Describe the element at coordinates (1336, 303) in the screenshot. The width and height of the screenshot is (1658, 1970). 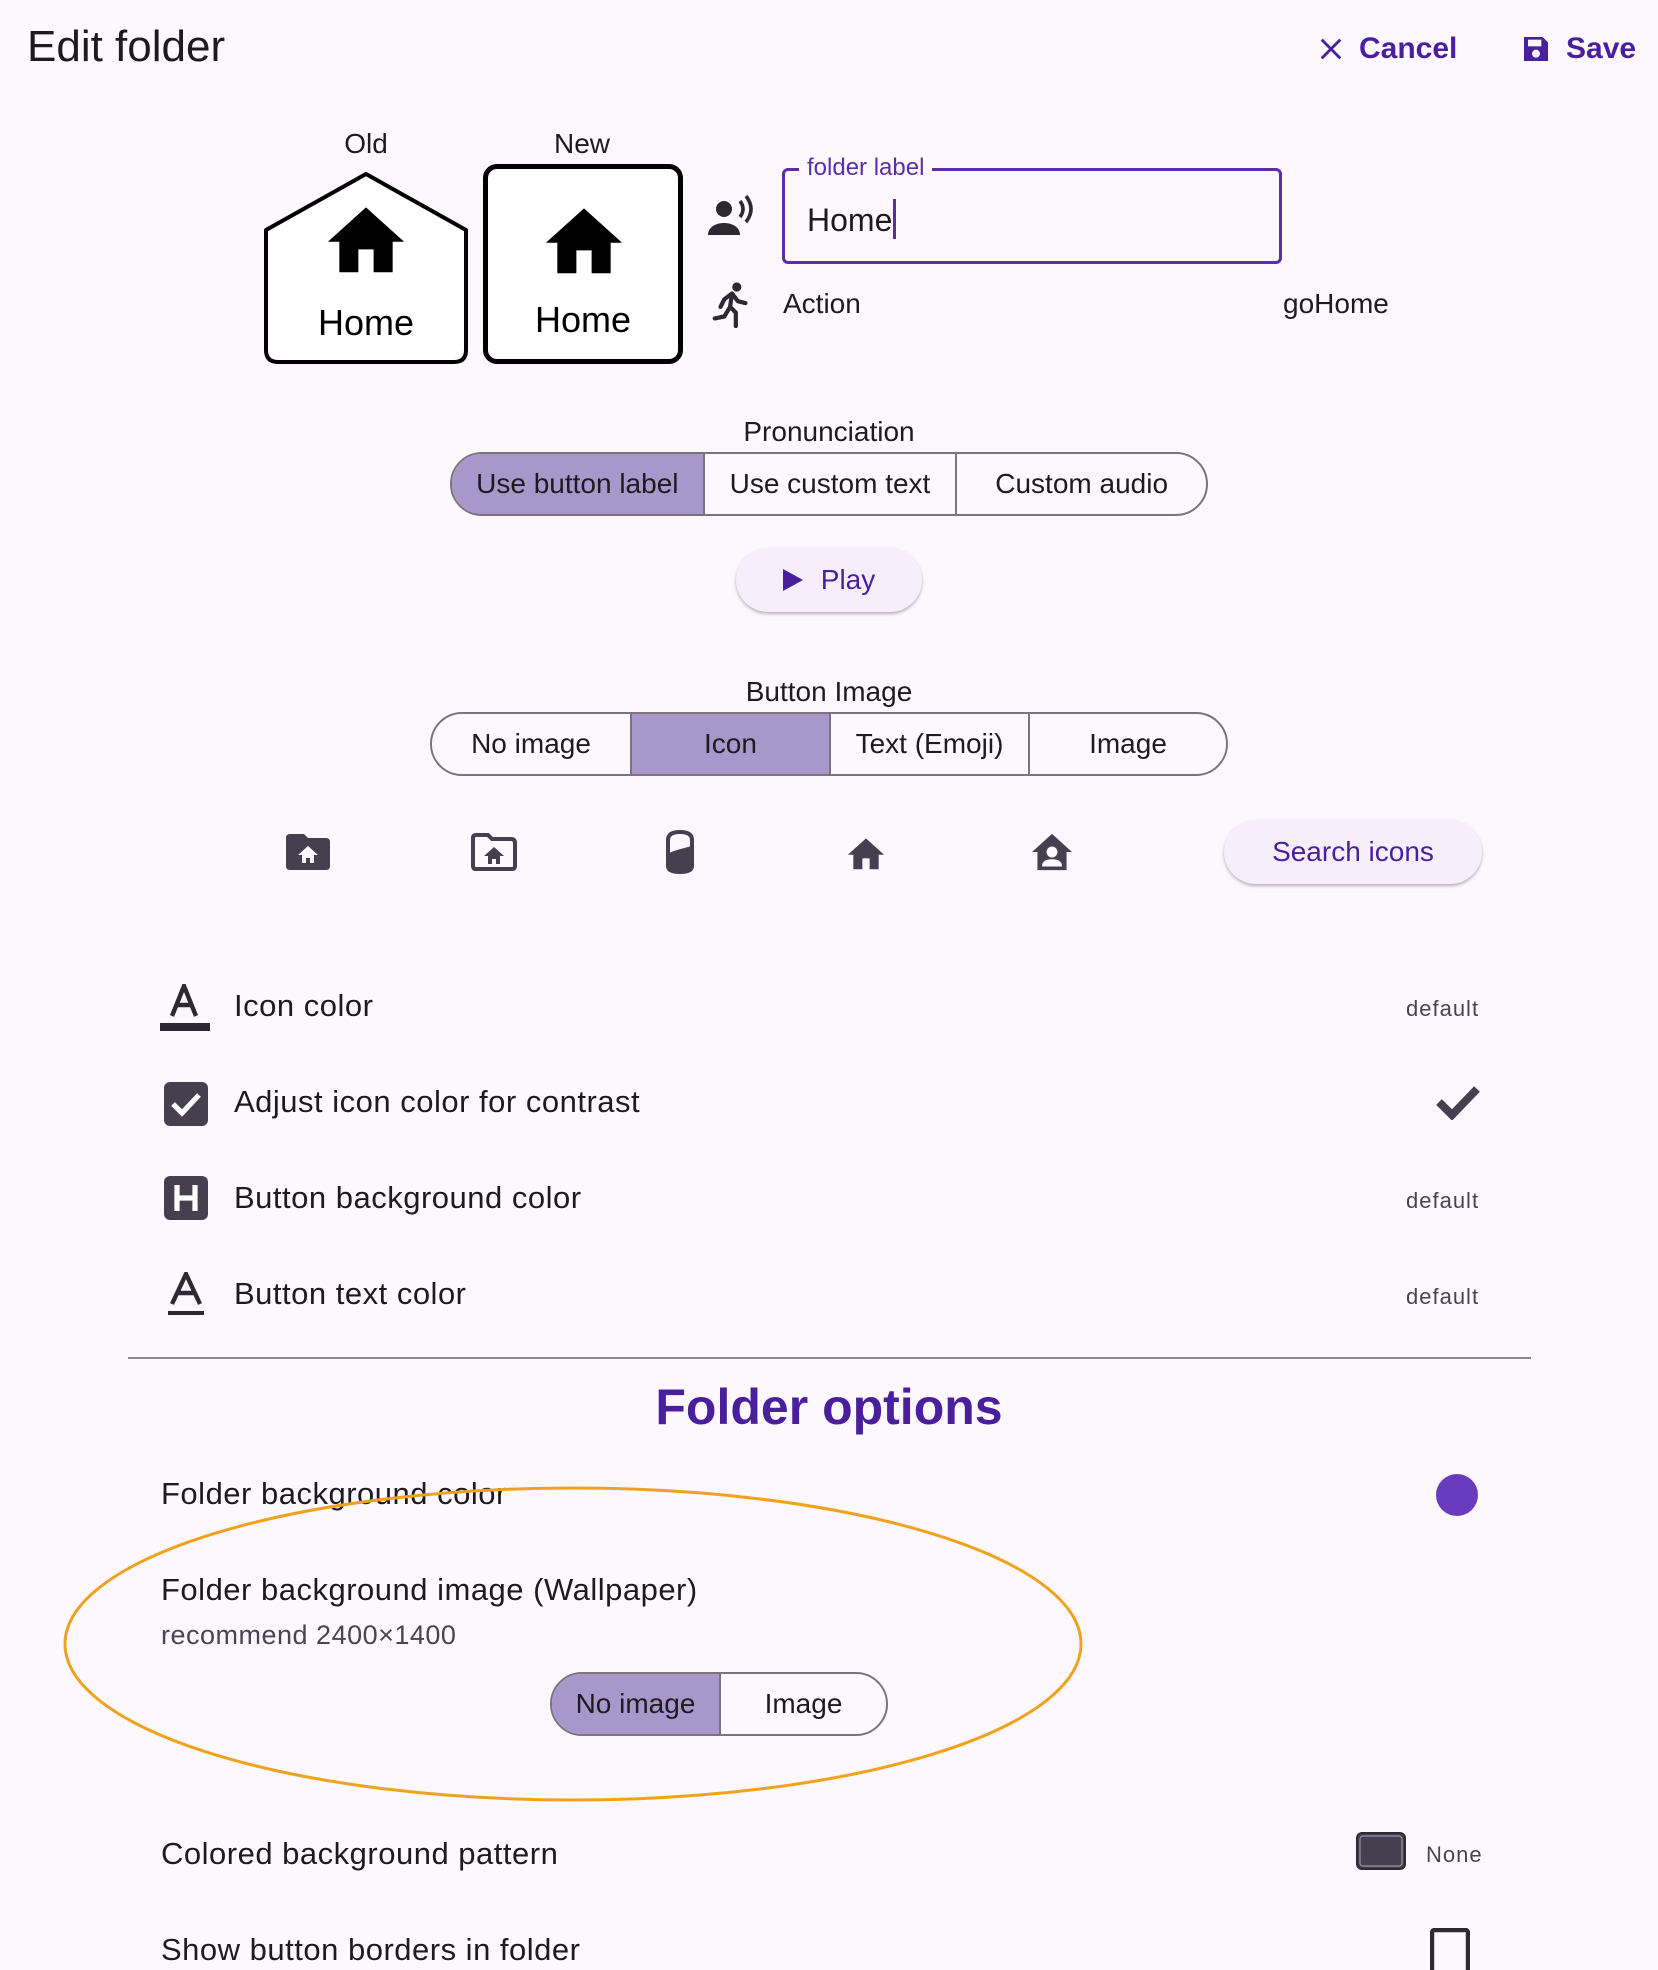
I see `action-value: goHome` at that location.